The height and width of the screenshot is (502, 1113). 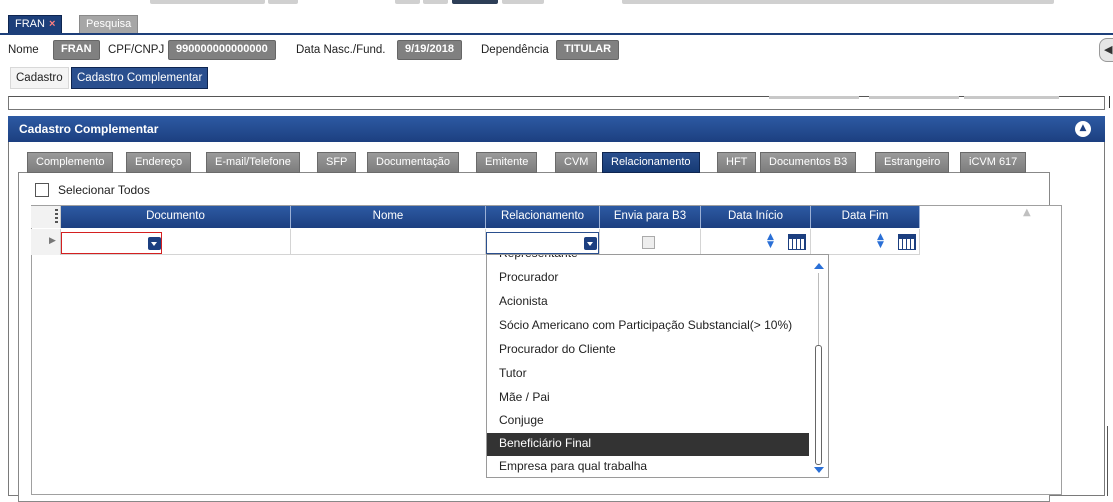 What do you see at coordinates (912, 162) in the screenshot?
I see `tab-estrangeiro: Estrangeiro` at bounding box center [912, 162].